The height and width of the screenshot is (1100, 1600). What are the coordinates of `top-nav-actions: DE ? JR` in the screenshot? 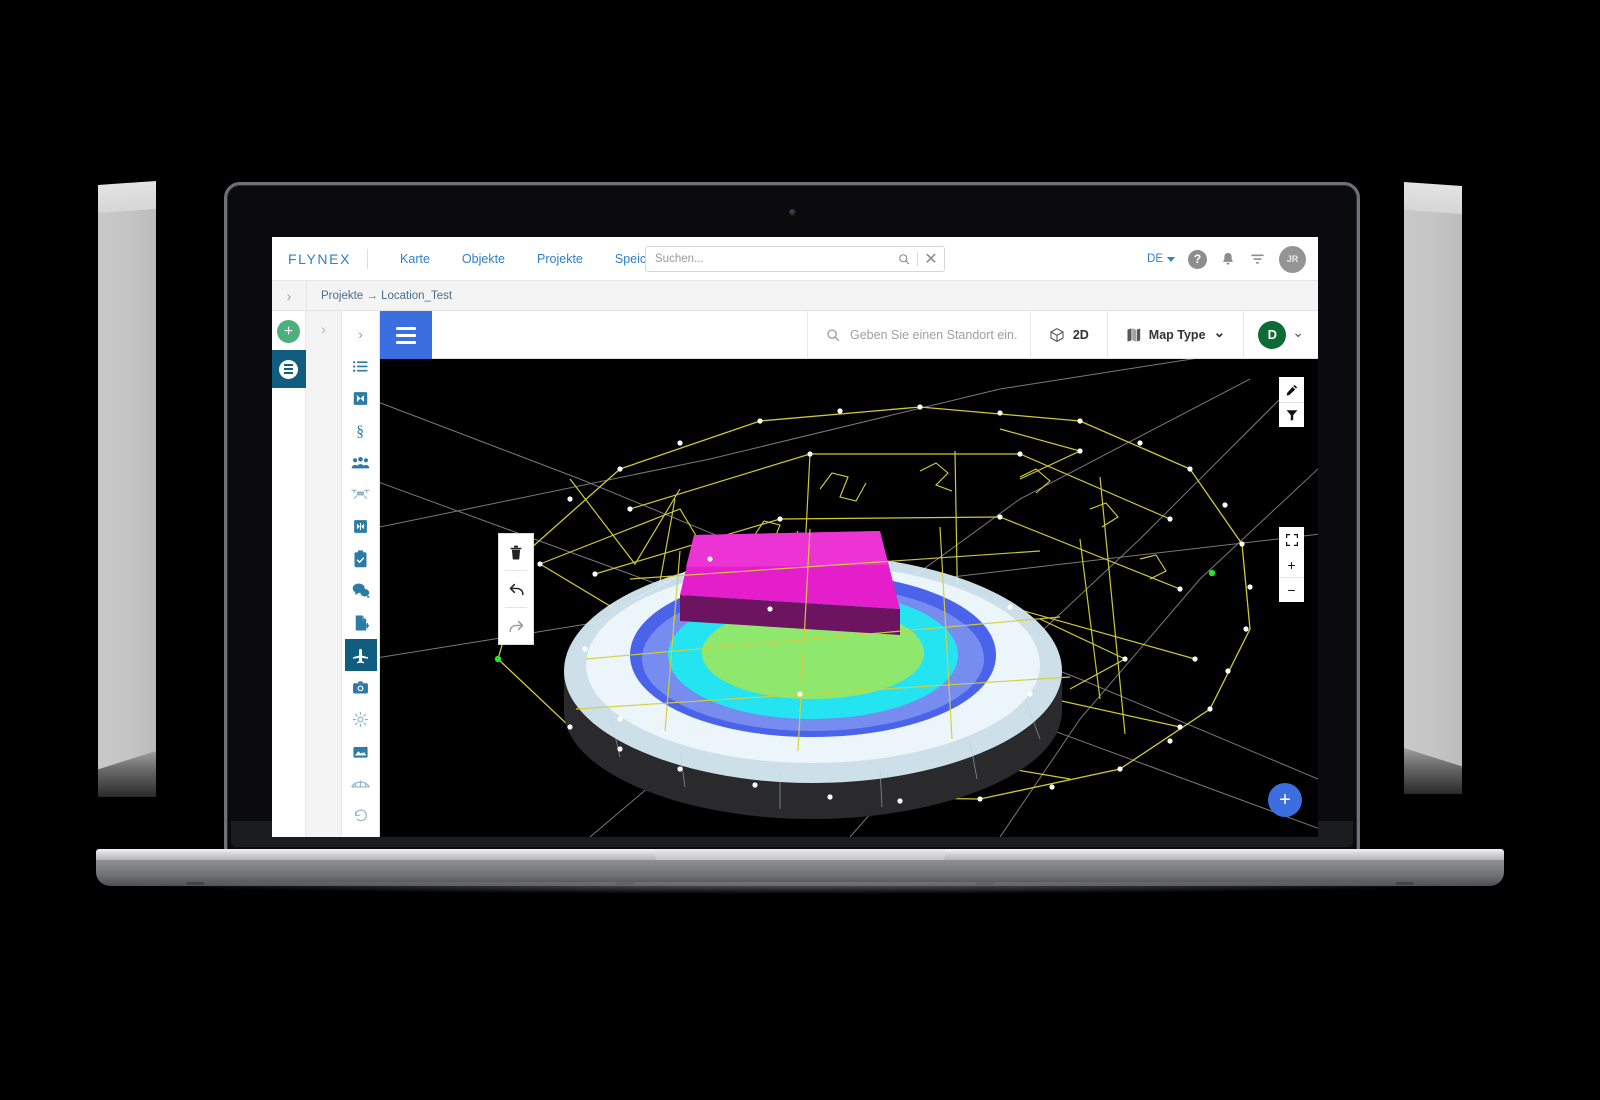 It's located at (1226, 259).